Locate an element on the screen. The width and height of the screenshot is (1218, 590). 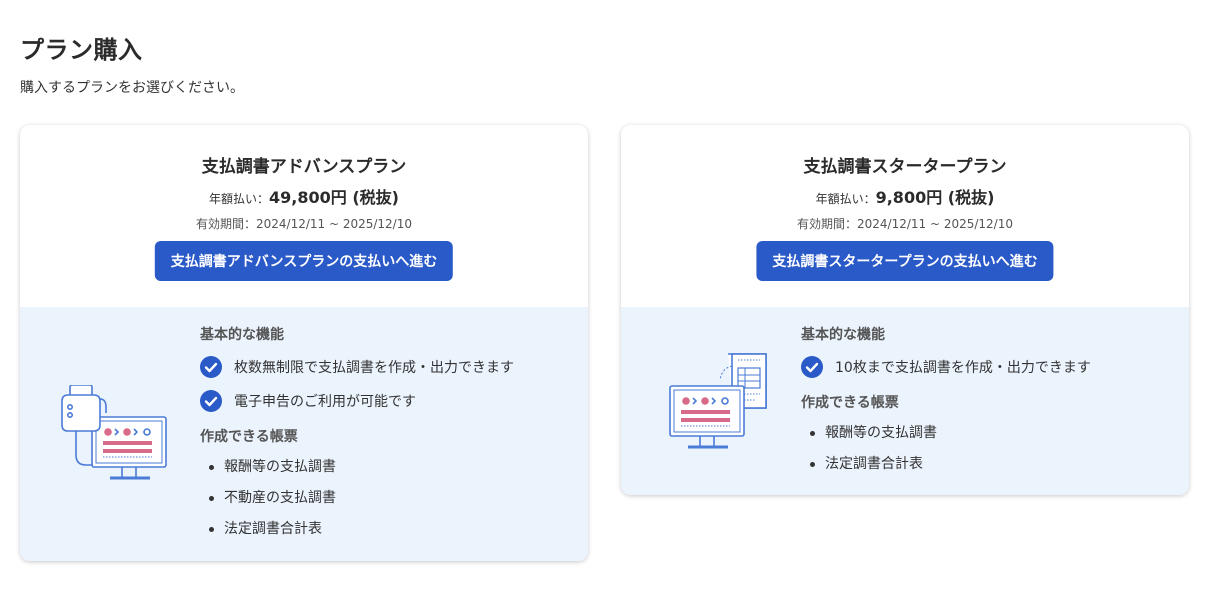
page-subtitle: 購入するプランをお選びください。 is located at coordinates (132, 88).